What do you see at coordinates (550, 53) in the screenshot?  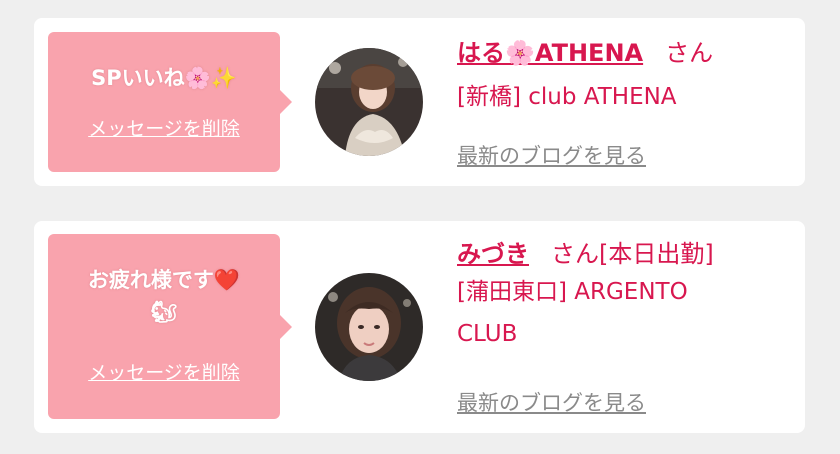 I see `cast-name-link: はる🌸ATHENA` at bounding box center [550, 53].